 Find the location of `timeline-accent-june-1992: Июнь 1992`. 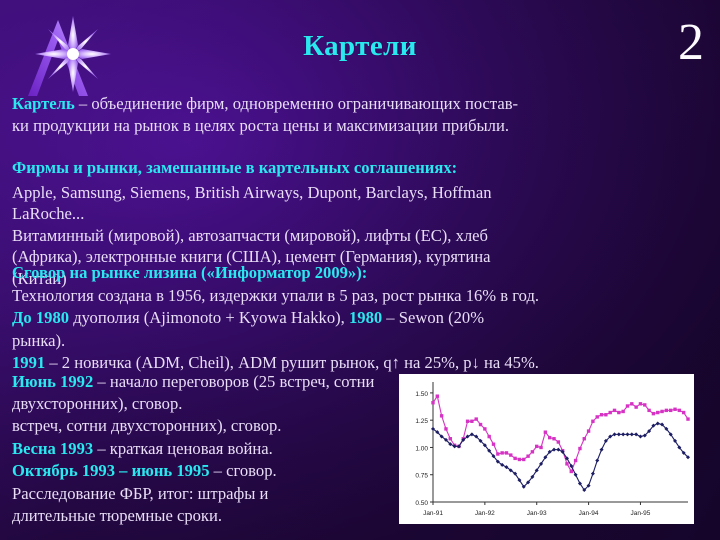

timeline-accent-june-1992: Июнь 1992 is located at coordinates (53, 381).